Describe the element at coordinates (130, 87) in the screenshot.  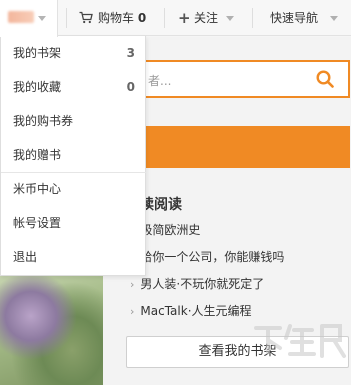
I see `favorites-count: 0` at that location.